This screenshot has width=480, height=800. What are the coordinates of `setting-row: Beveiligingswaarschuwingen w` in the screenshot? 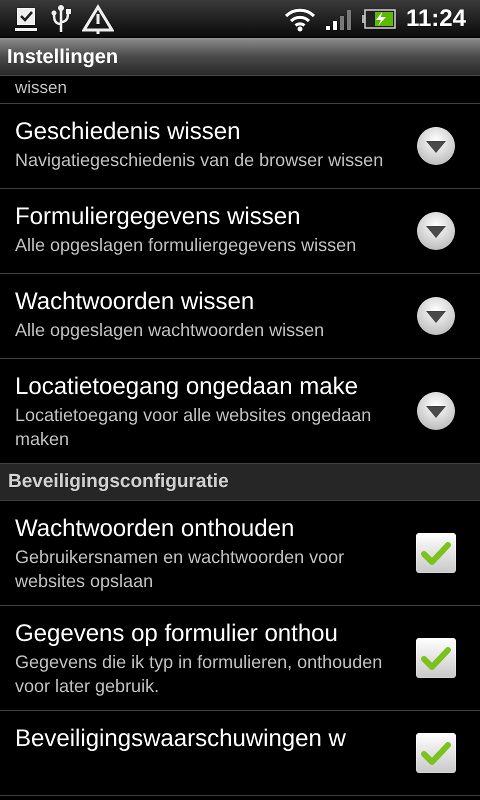 It's located at (240, 753).